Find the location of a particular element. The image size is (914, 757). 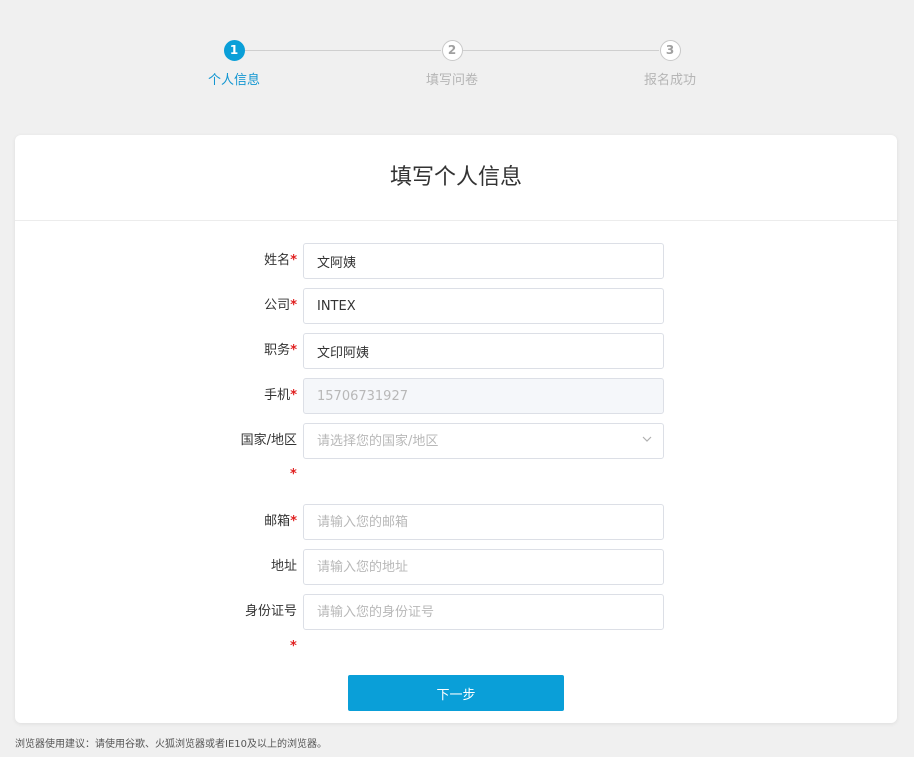

next-button: 下一步 is located at coordinates (456, 693).